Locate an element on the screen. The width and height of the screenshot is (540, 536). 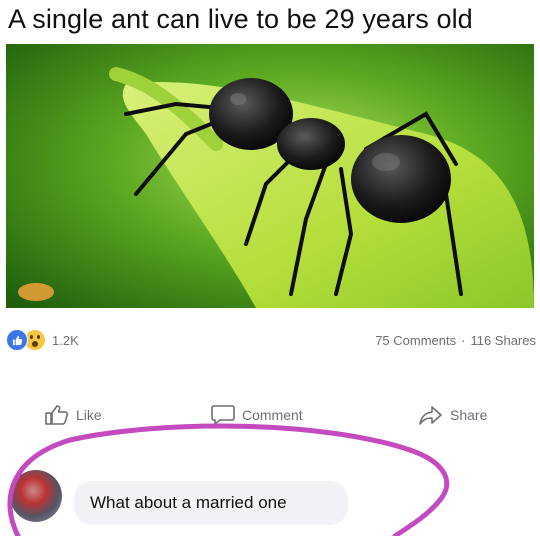
post-action-bar: Like Comment Share is located at coordinates (270, 415).